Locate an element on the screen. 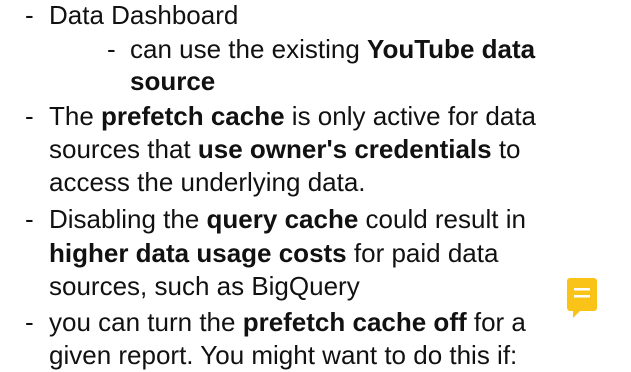  text-run: is only active for data is located at coordinates (410, 116).